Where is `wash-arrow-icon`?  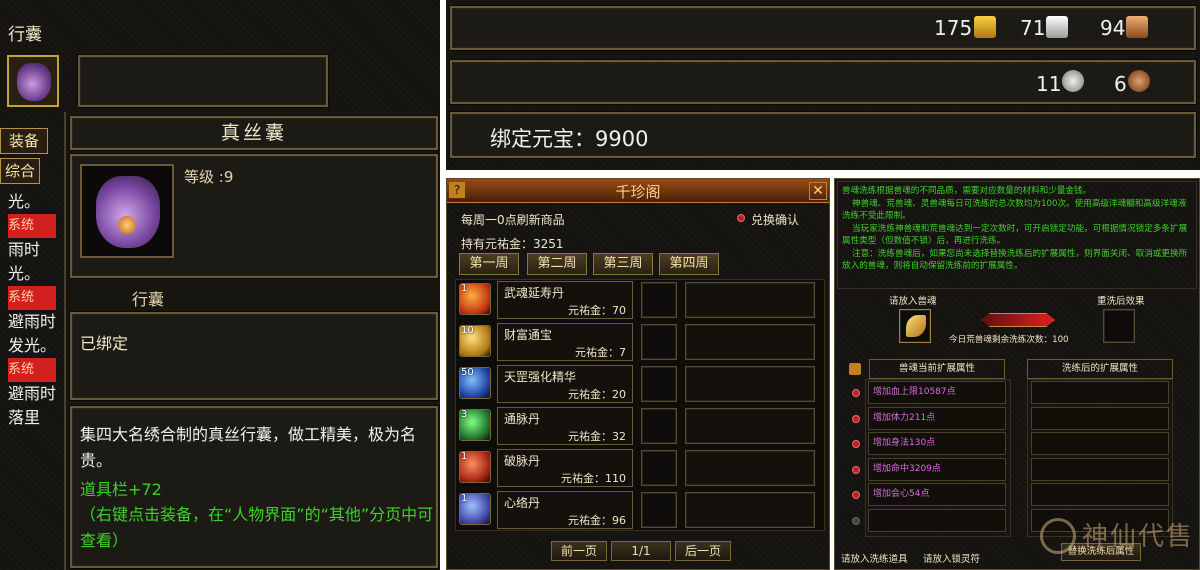
wash-arrow-icon is located at coordinates (1018, 320).